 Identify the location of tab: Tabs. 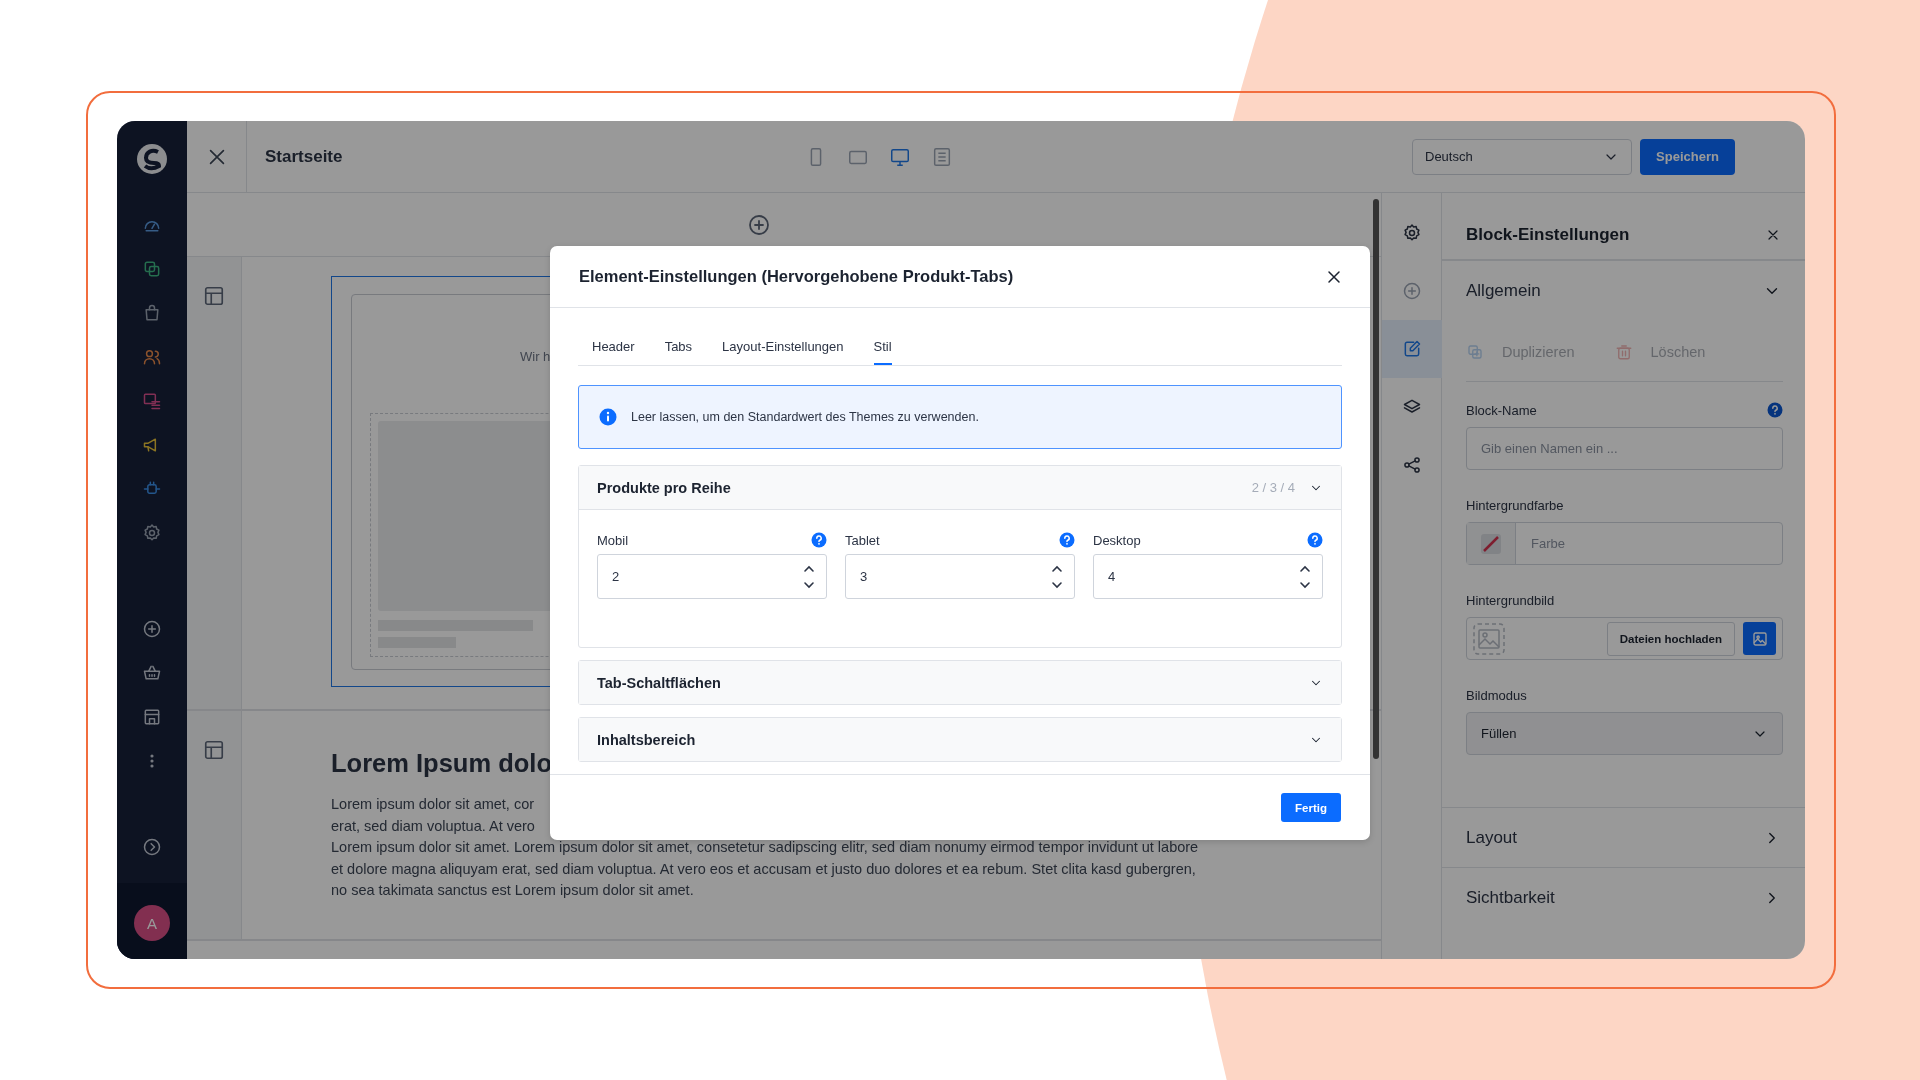
(678, 352).